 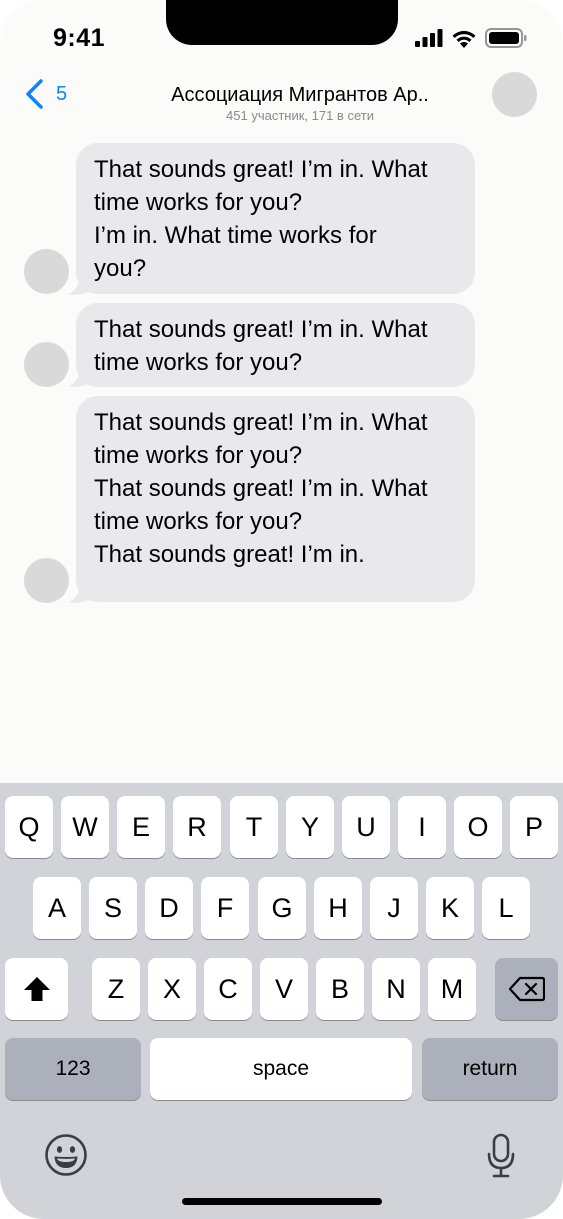 I want to click on key-x: X, so click(x=172, y=989).